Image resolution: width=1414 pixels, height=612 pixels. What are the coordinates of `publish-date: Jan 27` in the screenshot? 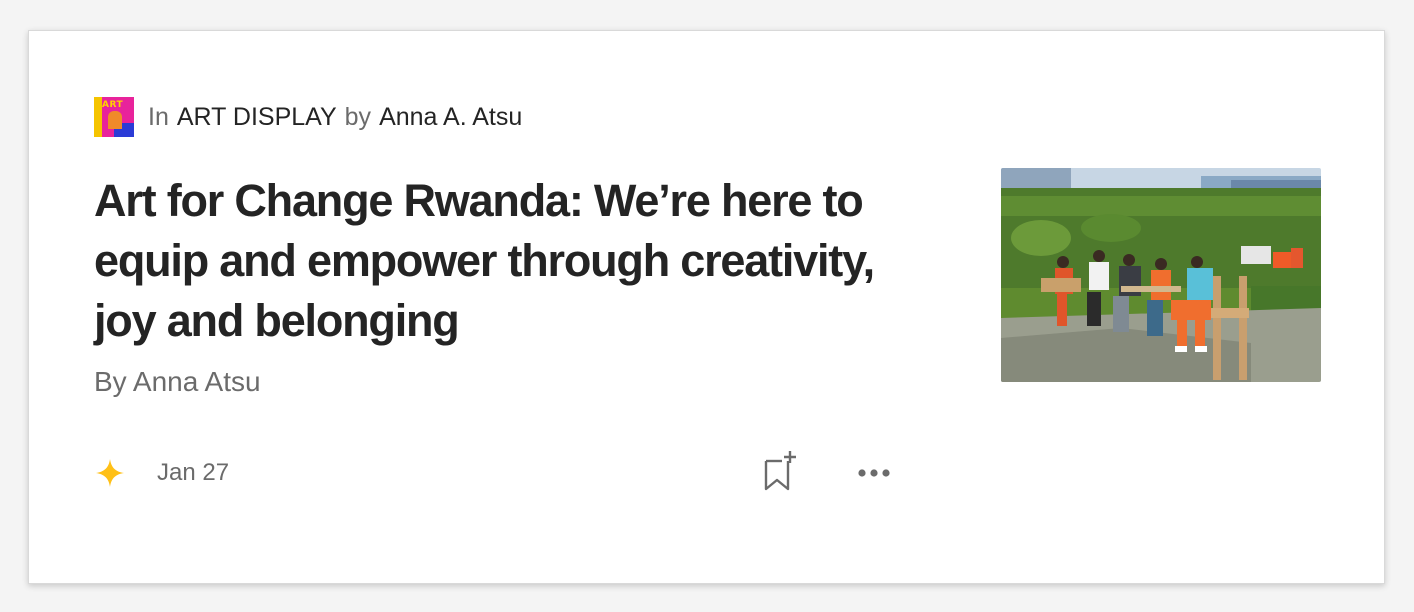 It's located at (193, 472).